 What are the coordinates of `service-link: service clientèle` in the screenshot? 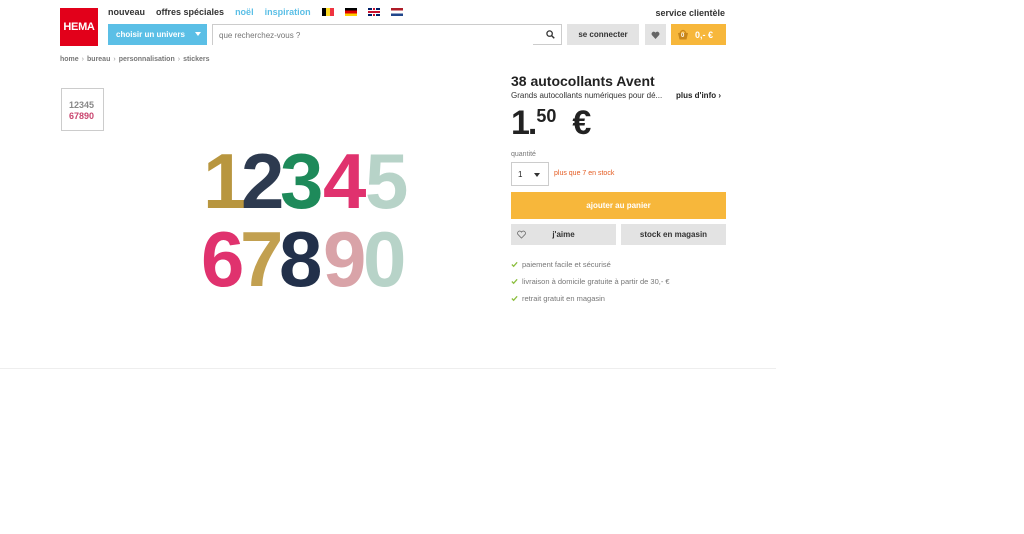 It's located at (690, 13).